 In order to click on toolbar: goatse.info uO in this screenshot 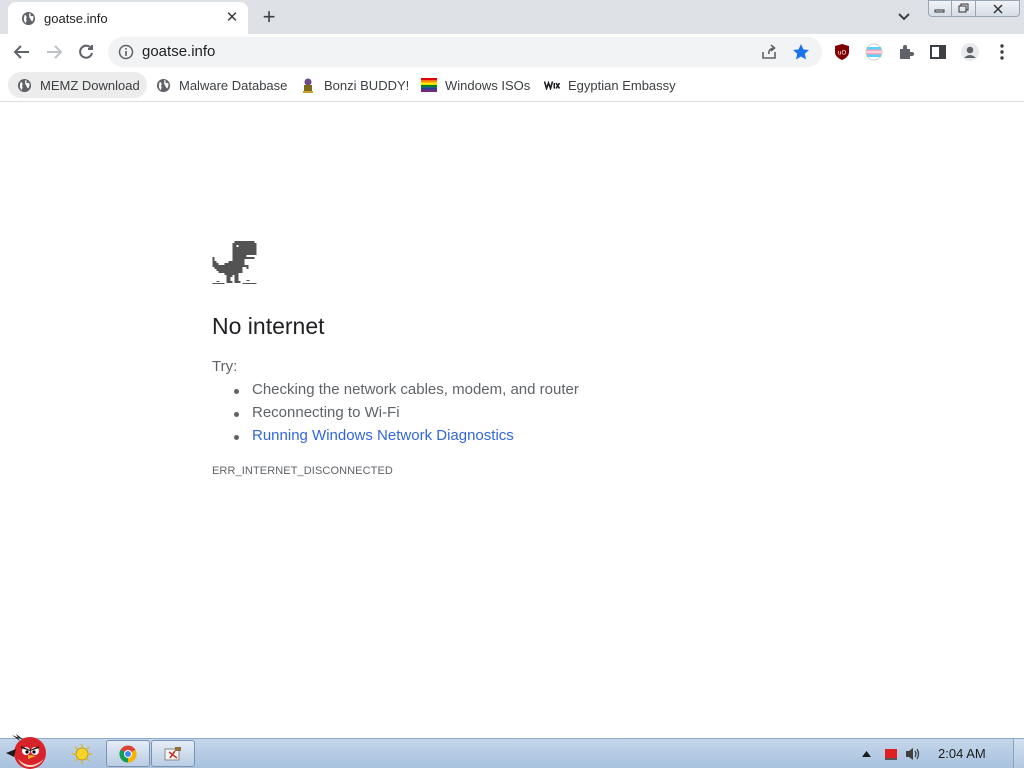, I will do `click(512, 52)`.